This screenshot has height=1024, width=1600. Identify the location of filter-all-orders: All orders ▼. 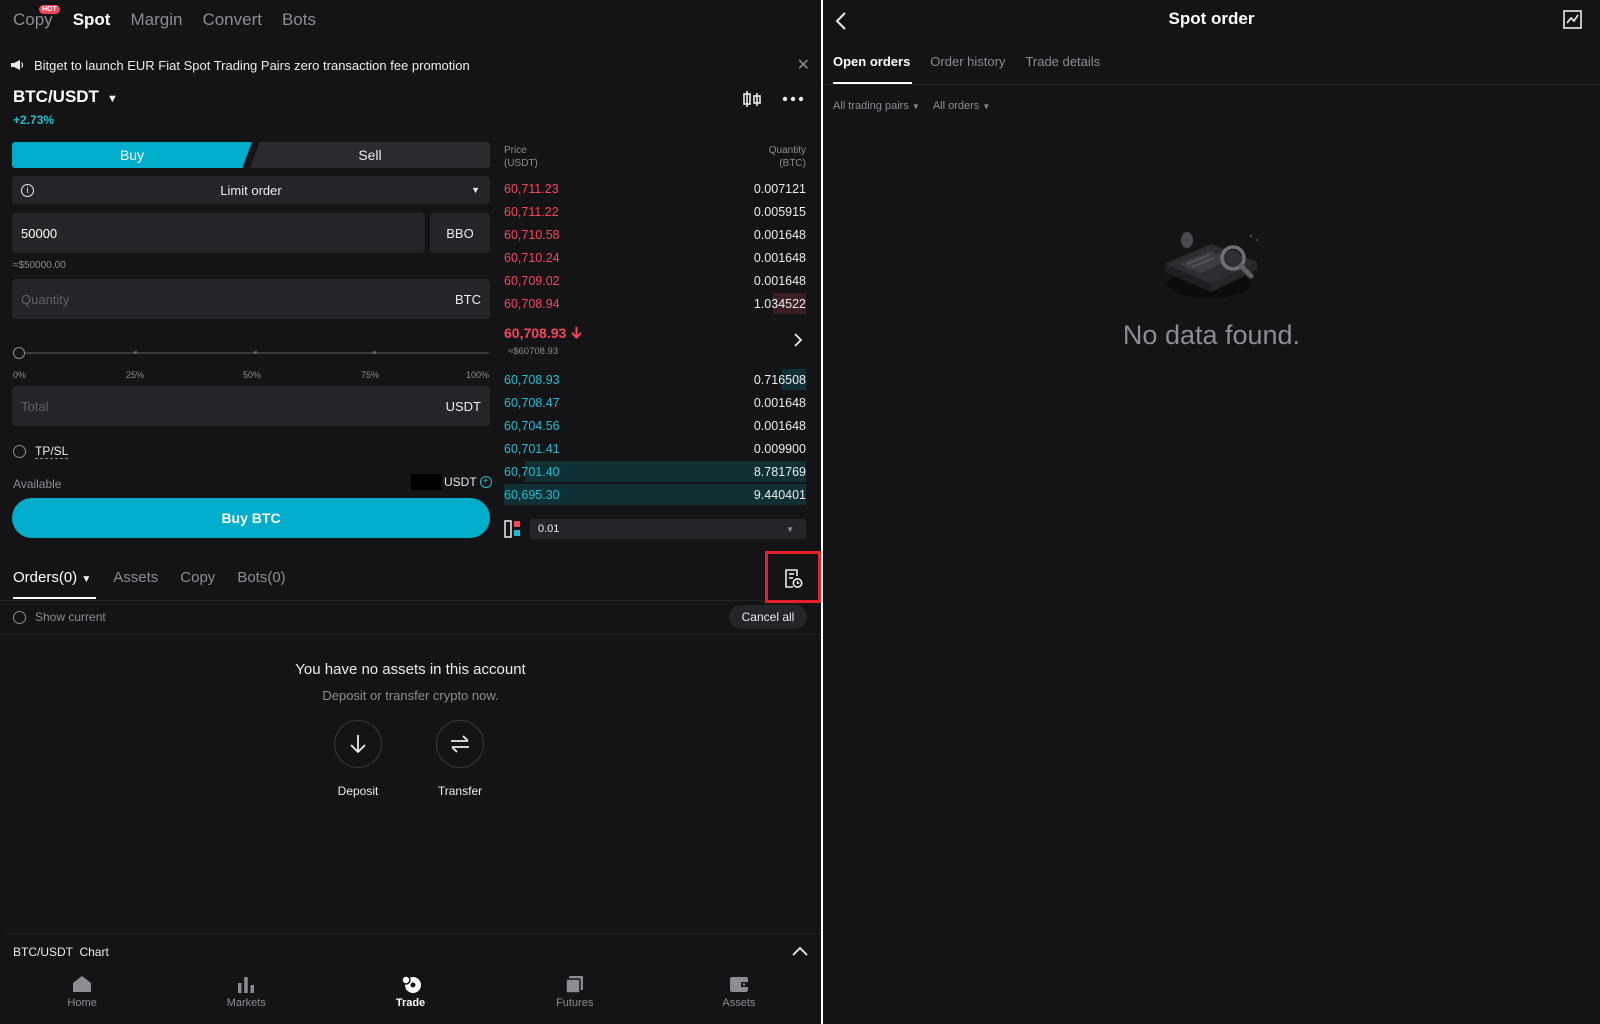
(961, 106).